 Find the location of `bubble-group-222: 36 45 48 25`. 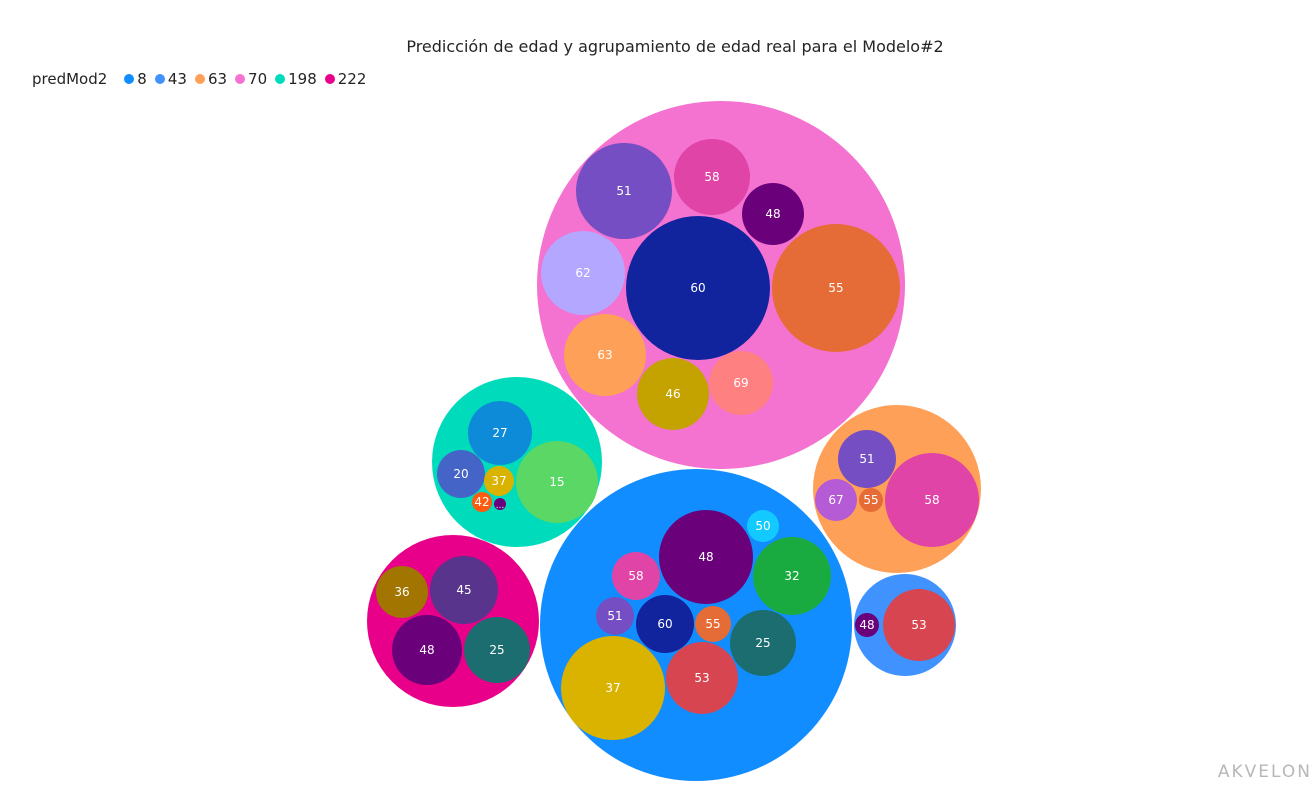

bubble-group-222: 36 45 48 25 is located at coordinates (453, 621).